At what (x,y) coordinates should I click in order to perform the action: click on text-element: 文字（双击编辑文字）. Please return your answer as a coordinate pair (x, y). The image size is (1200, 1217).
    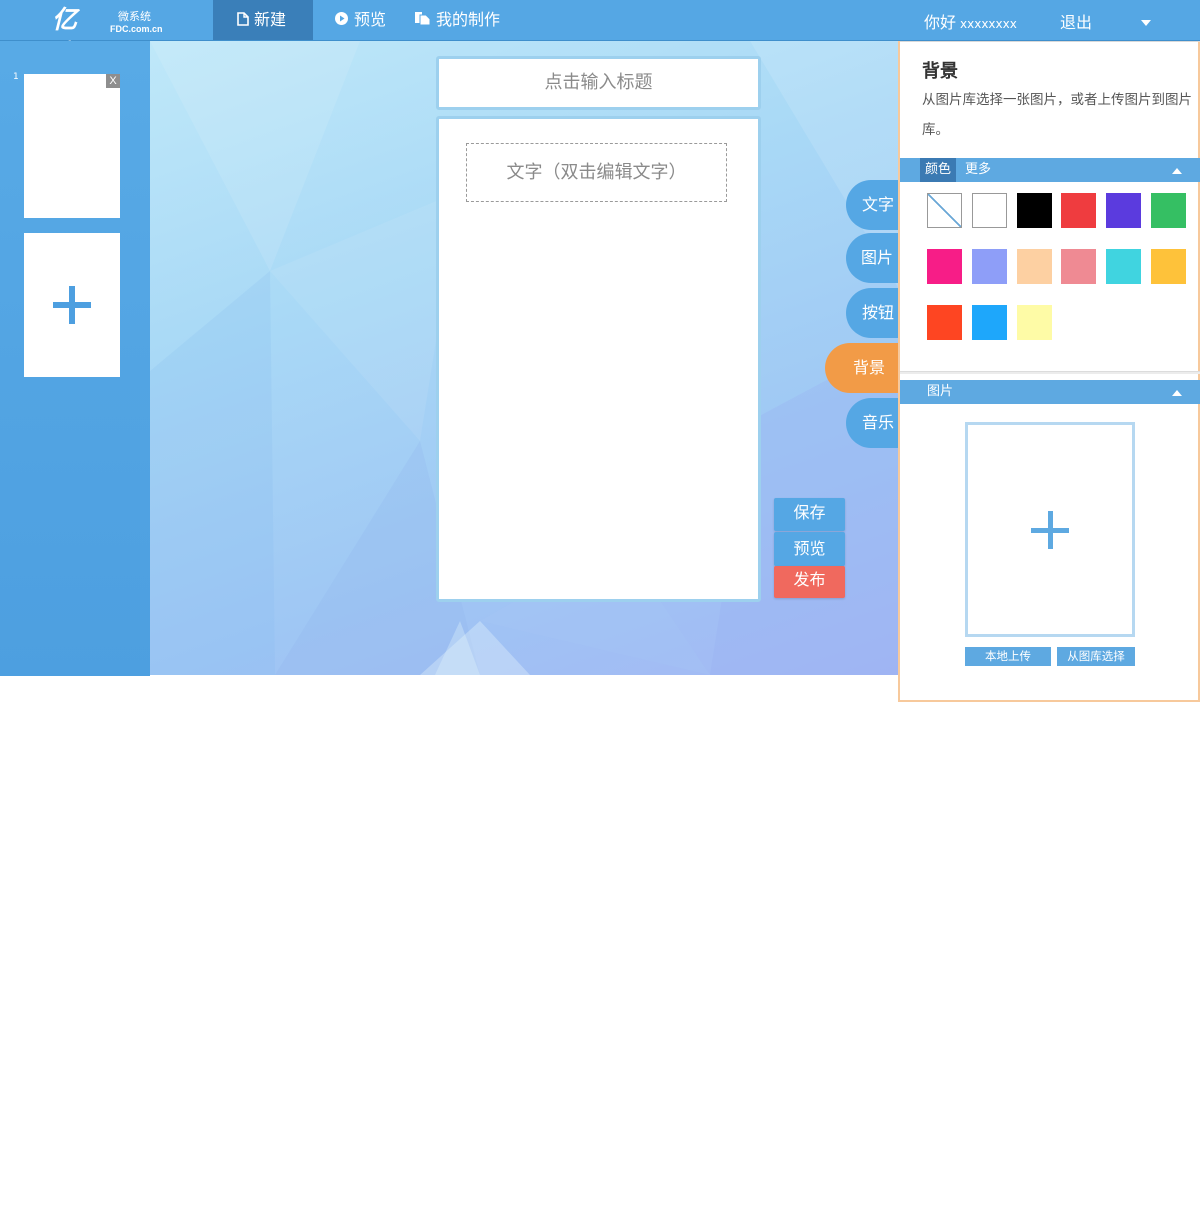
    Looking at the image, I should click on (596, 172).